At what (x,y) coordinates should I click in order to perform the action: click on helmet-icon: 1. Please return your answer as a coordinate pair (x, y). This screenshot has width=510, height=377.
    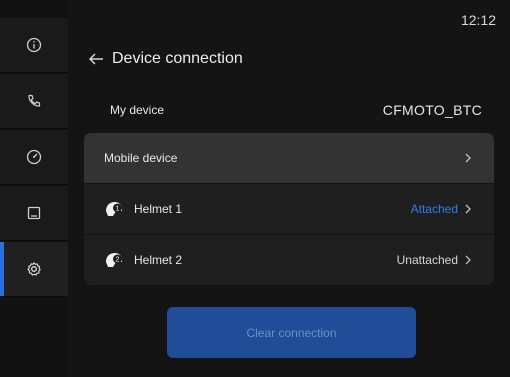
    Looking at the image, I should click on (114, 209).